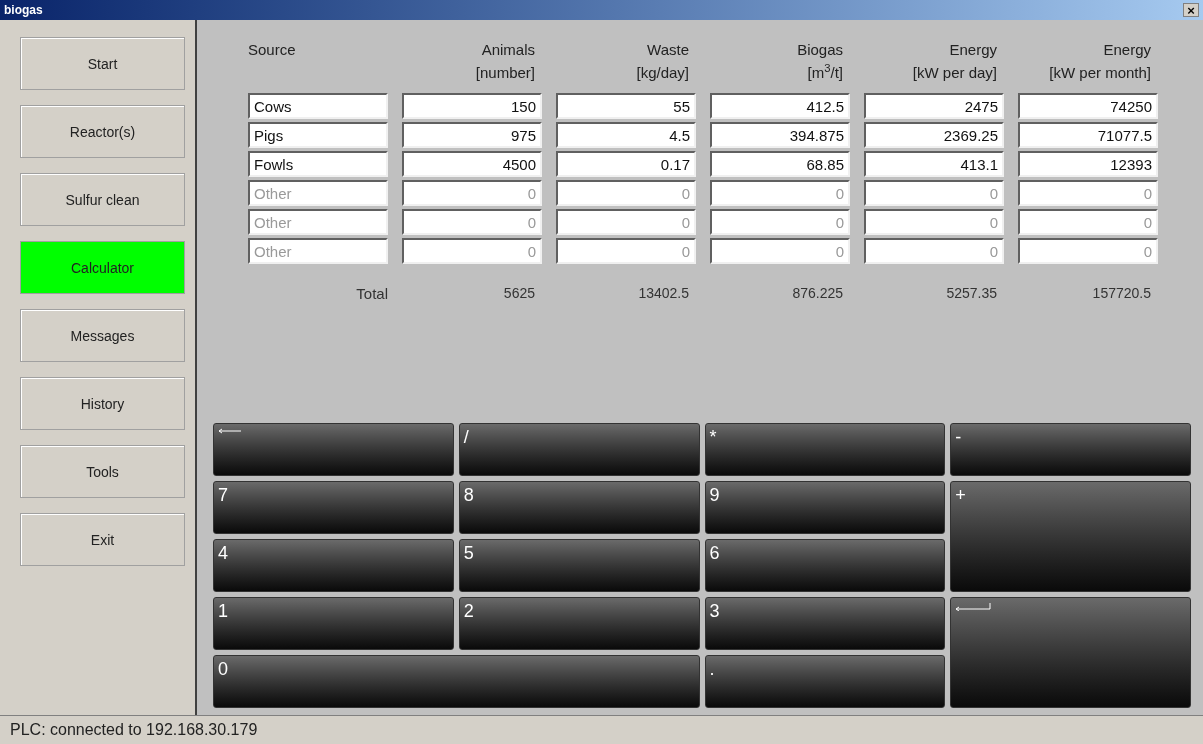  What do you see at coordinates (1121, 293) in the screenshot?
I see `total-value: 157720.5` at bounding box center [1121, 293].